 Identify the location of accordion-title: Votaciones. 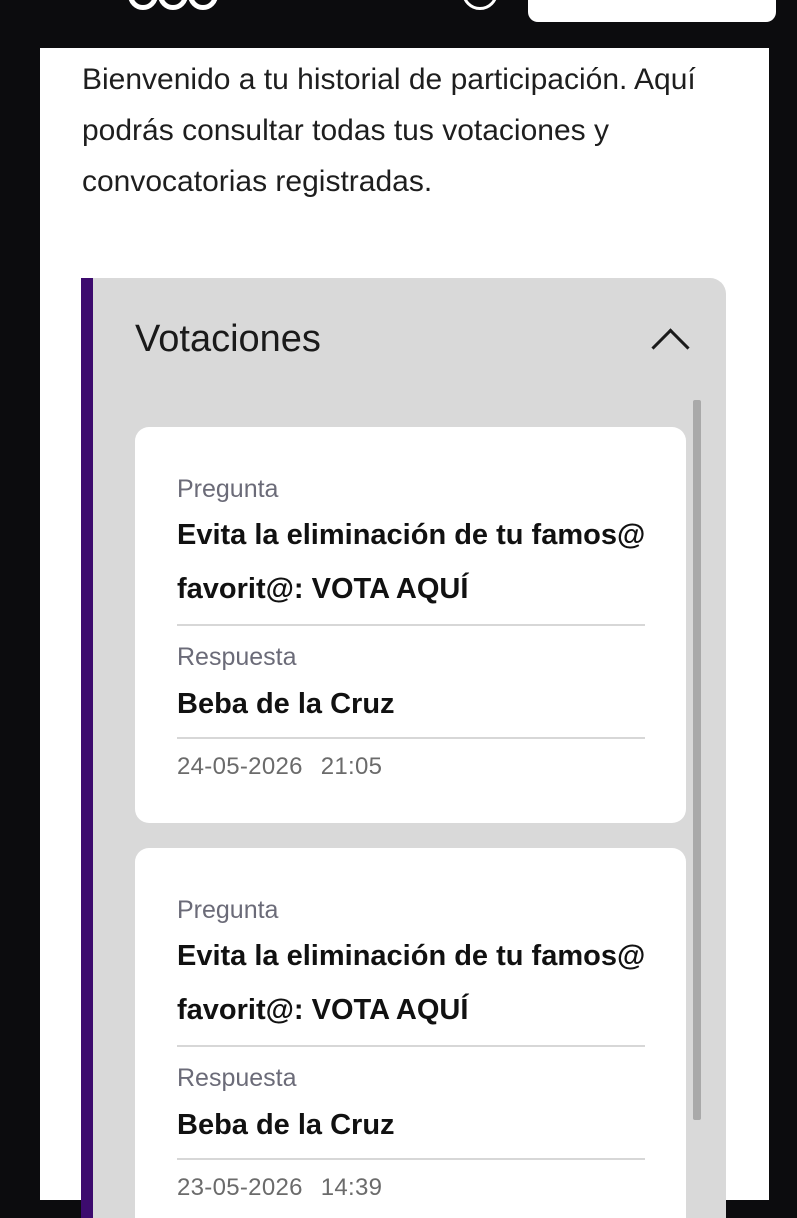
(228, 339).